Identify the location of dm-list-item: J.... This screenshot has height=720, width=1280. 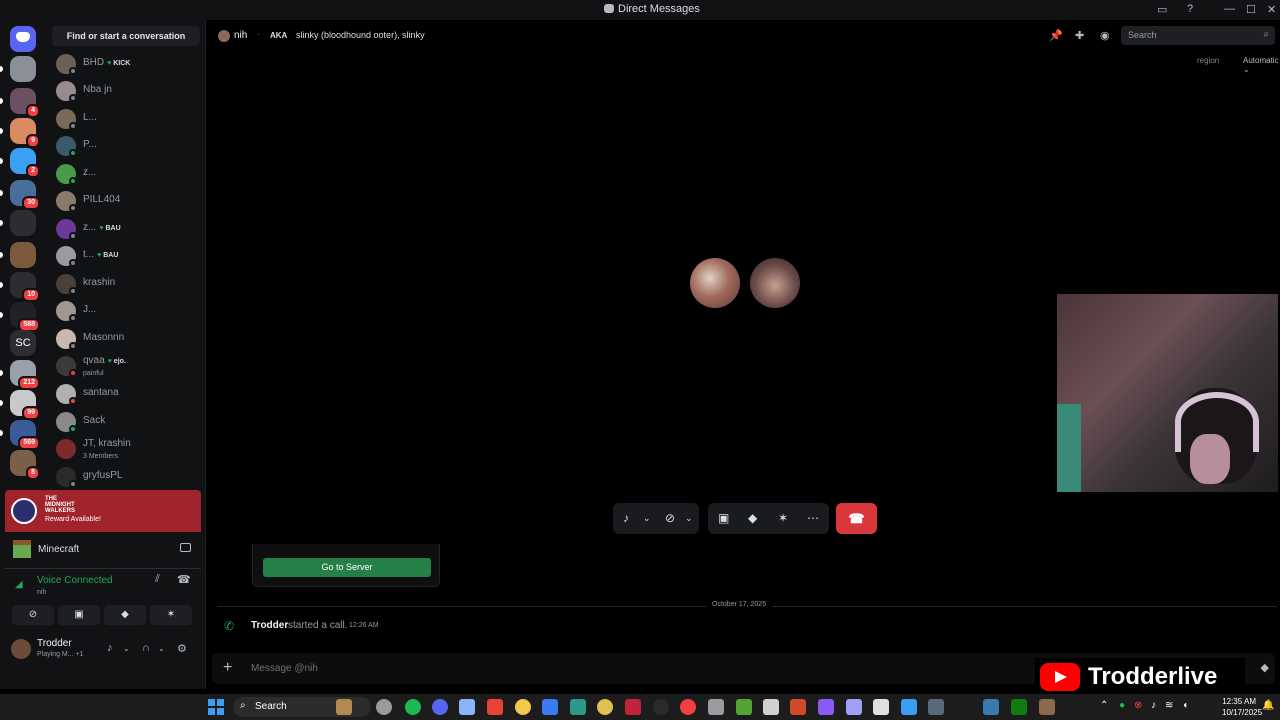
(128, 311).